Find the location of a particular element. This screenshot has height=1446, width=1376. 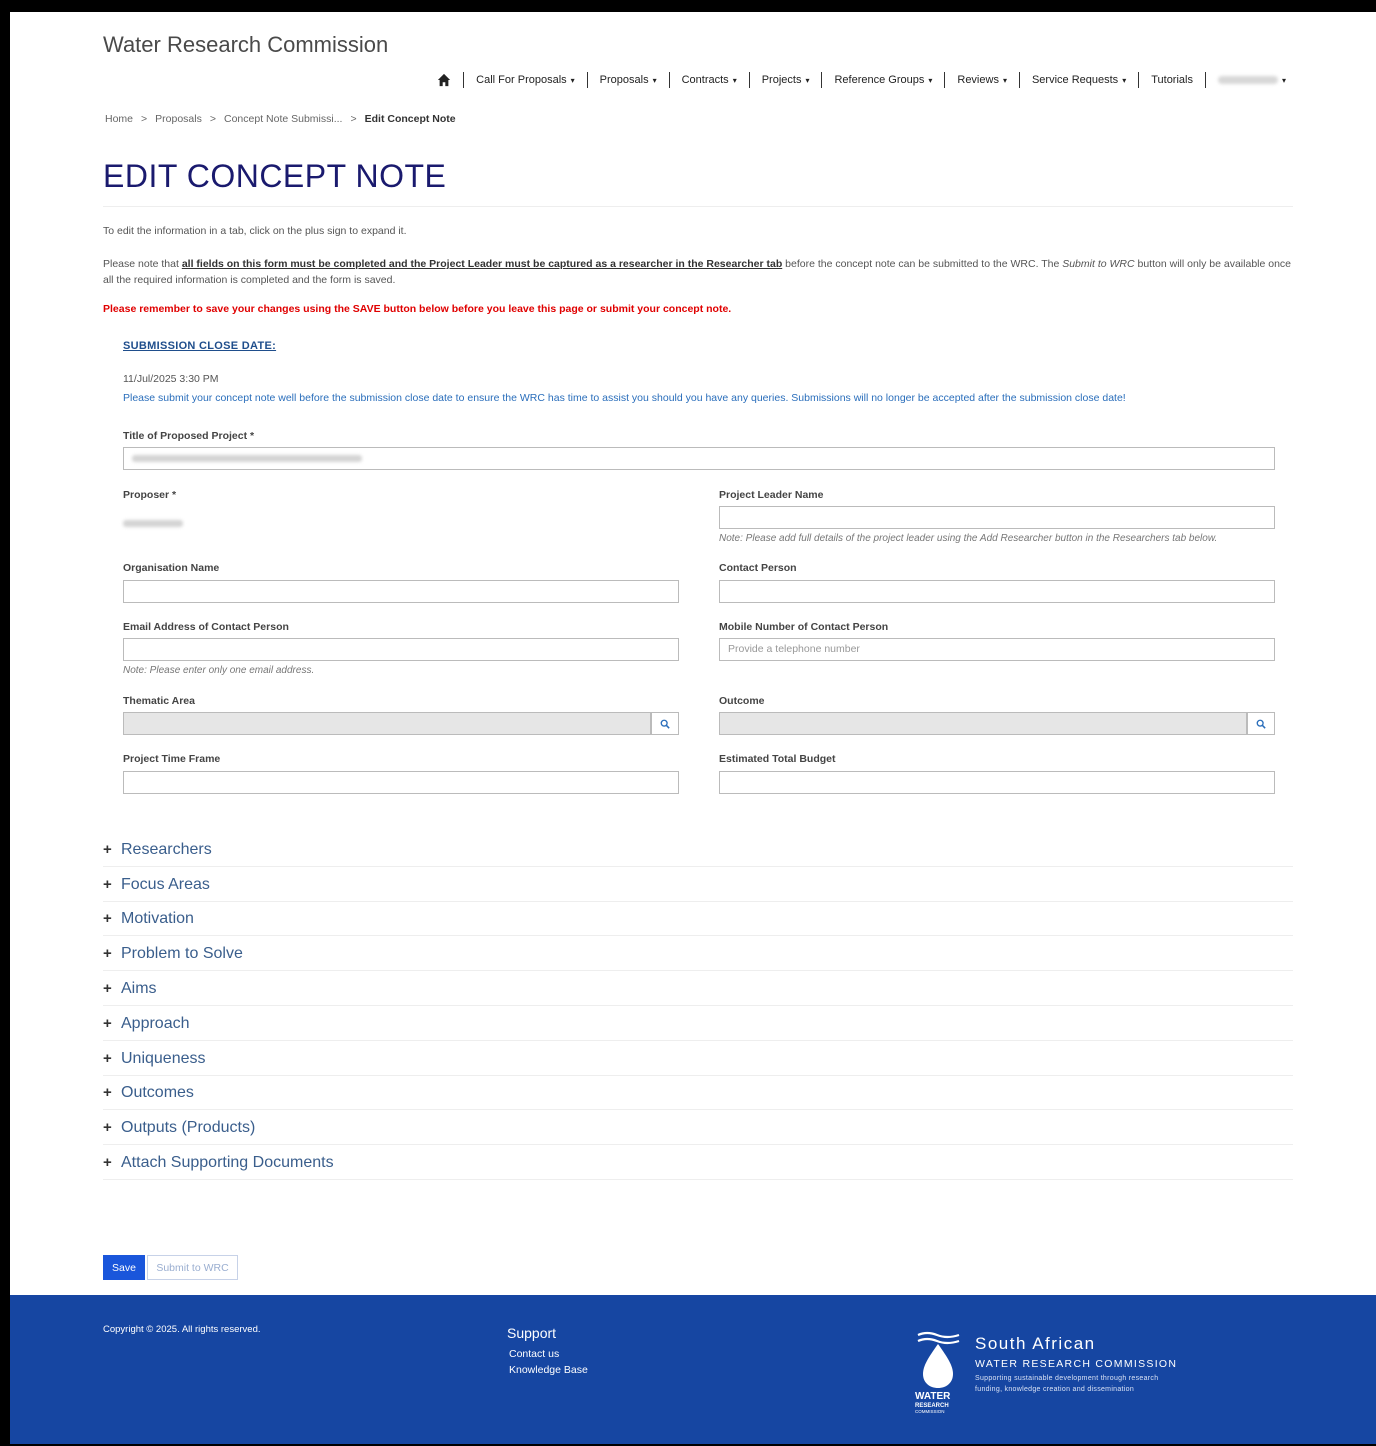

nav-user-menu: ▾ is located at coordinates (1252, 80).